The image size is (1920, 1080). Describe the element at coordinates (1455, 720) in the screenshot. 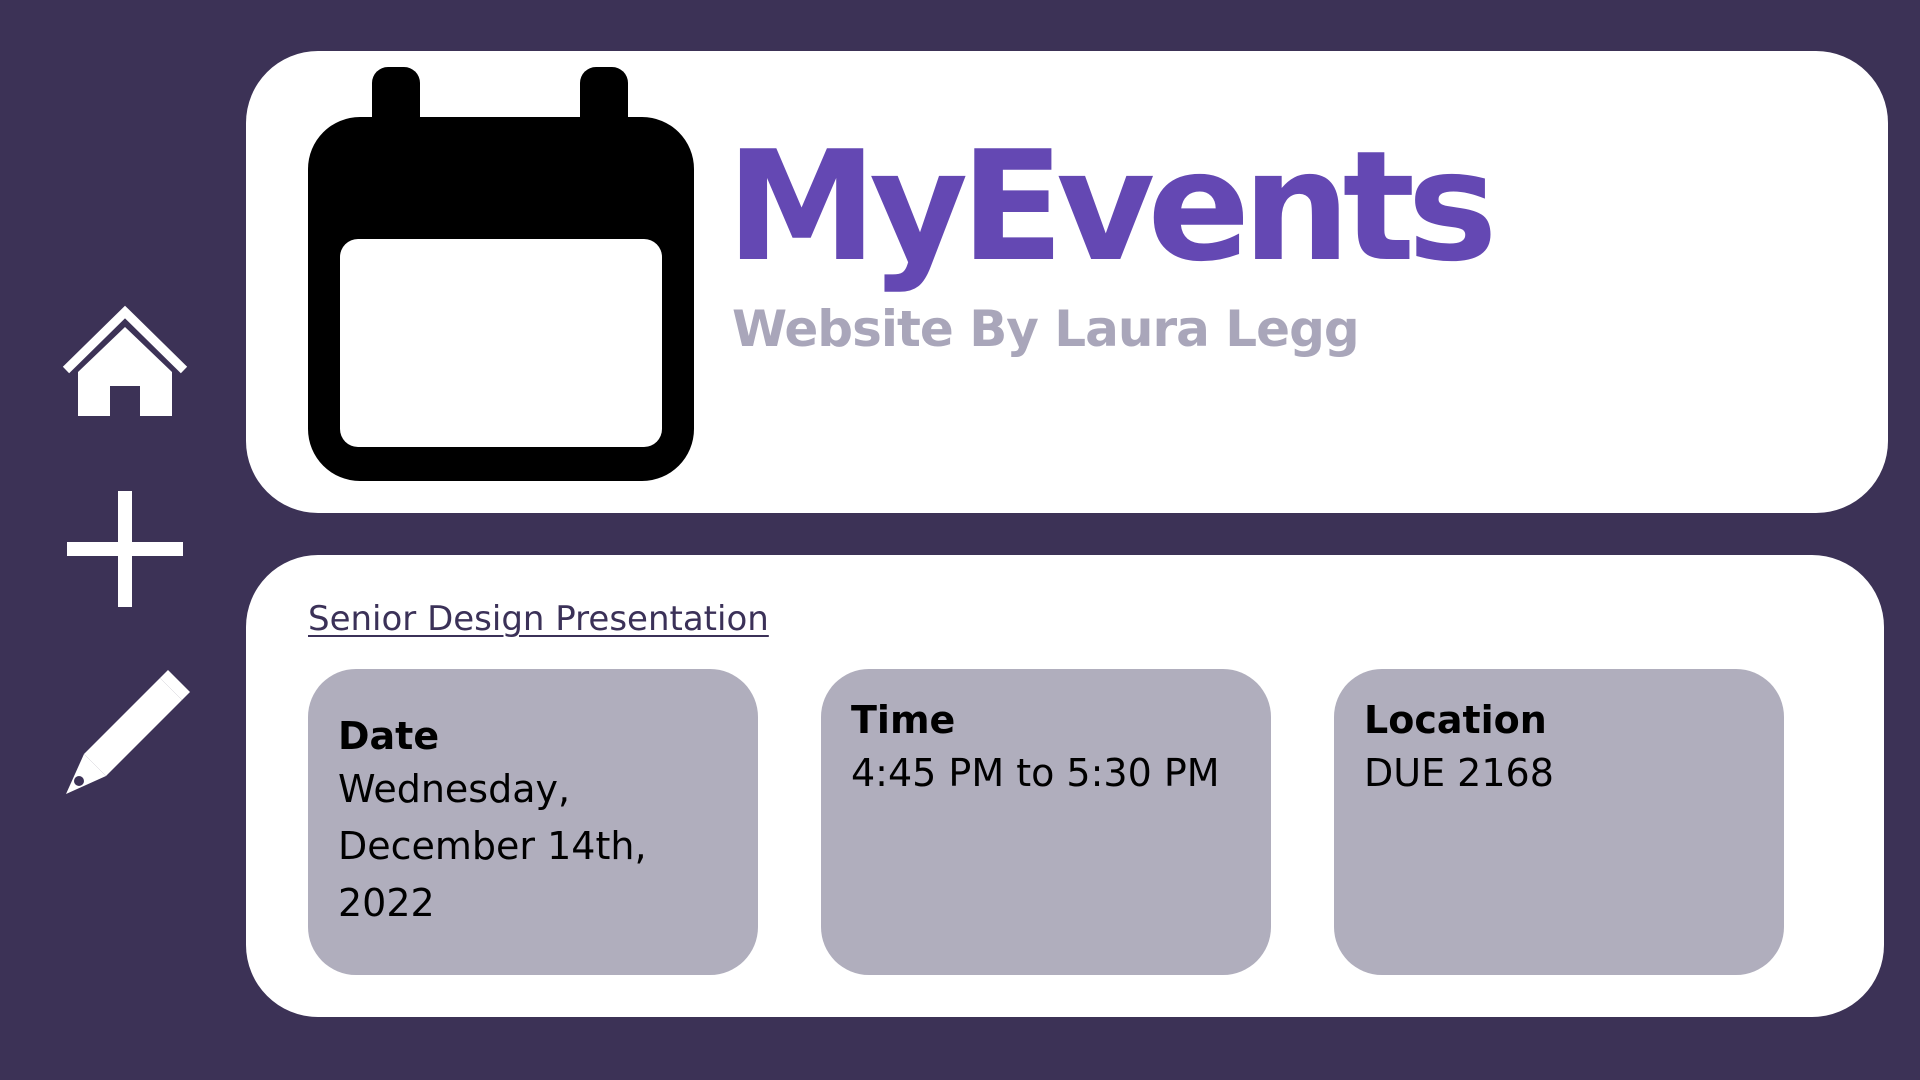

I see `event-location-label: Location` at that location.